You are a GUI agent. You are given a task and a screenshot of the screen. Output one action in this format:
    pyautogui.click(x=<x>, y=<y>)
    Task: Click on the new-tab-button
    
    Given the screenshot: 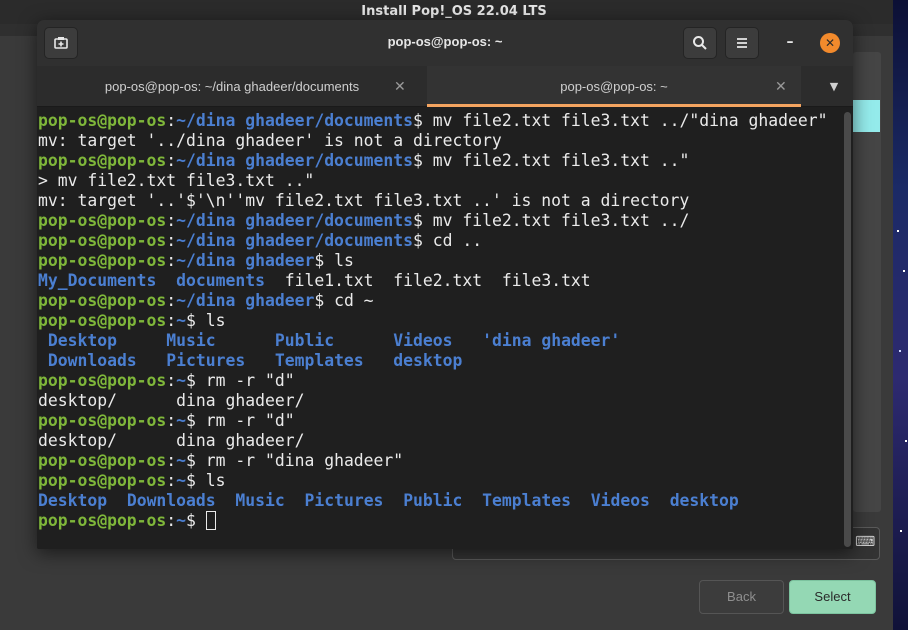 What is the action you would take?
    pyautogui.click(x=61, y=43)
    